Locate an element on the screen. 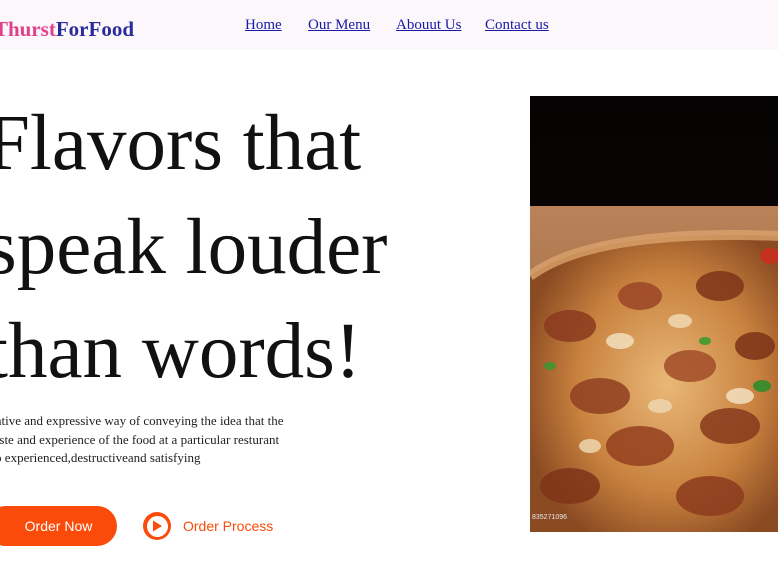 This screenshot has height=581, width=778. hero-title-line: than words! is located at coordinates (181, 351).